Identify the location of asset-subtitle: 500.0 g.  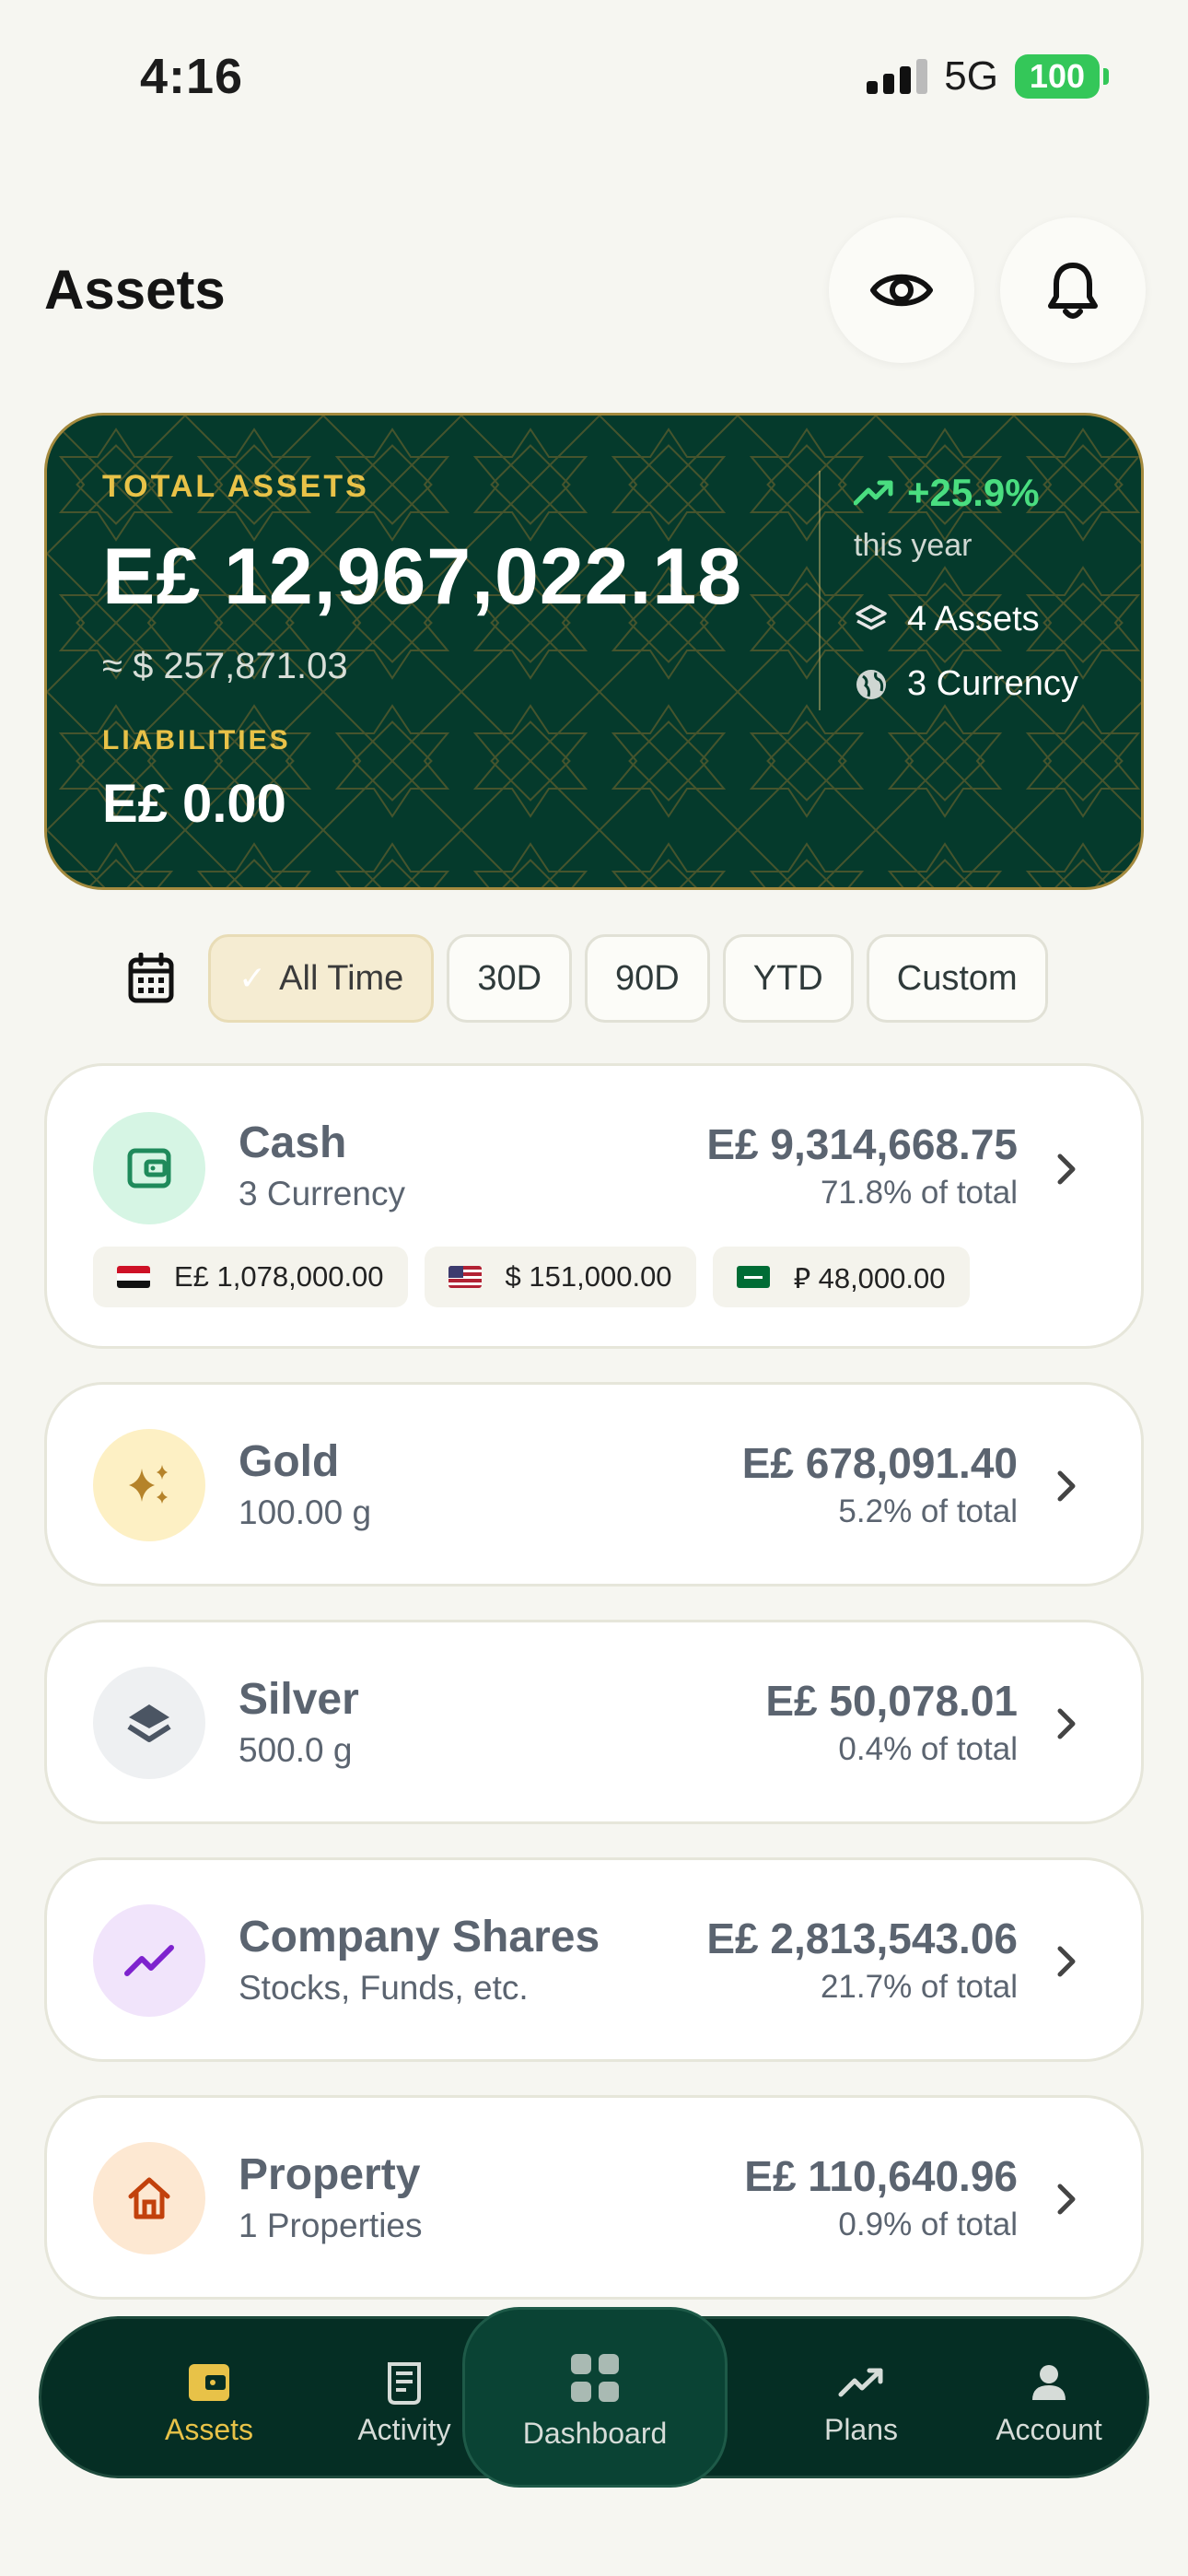
(296, 1750).